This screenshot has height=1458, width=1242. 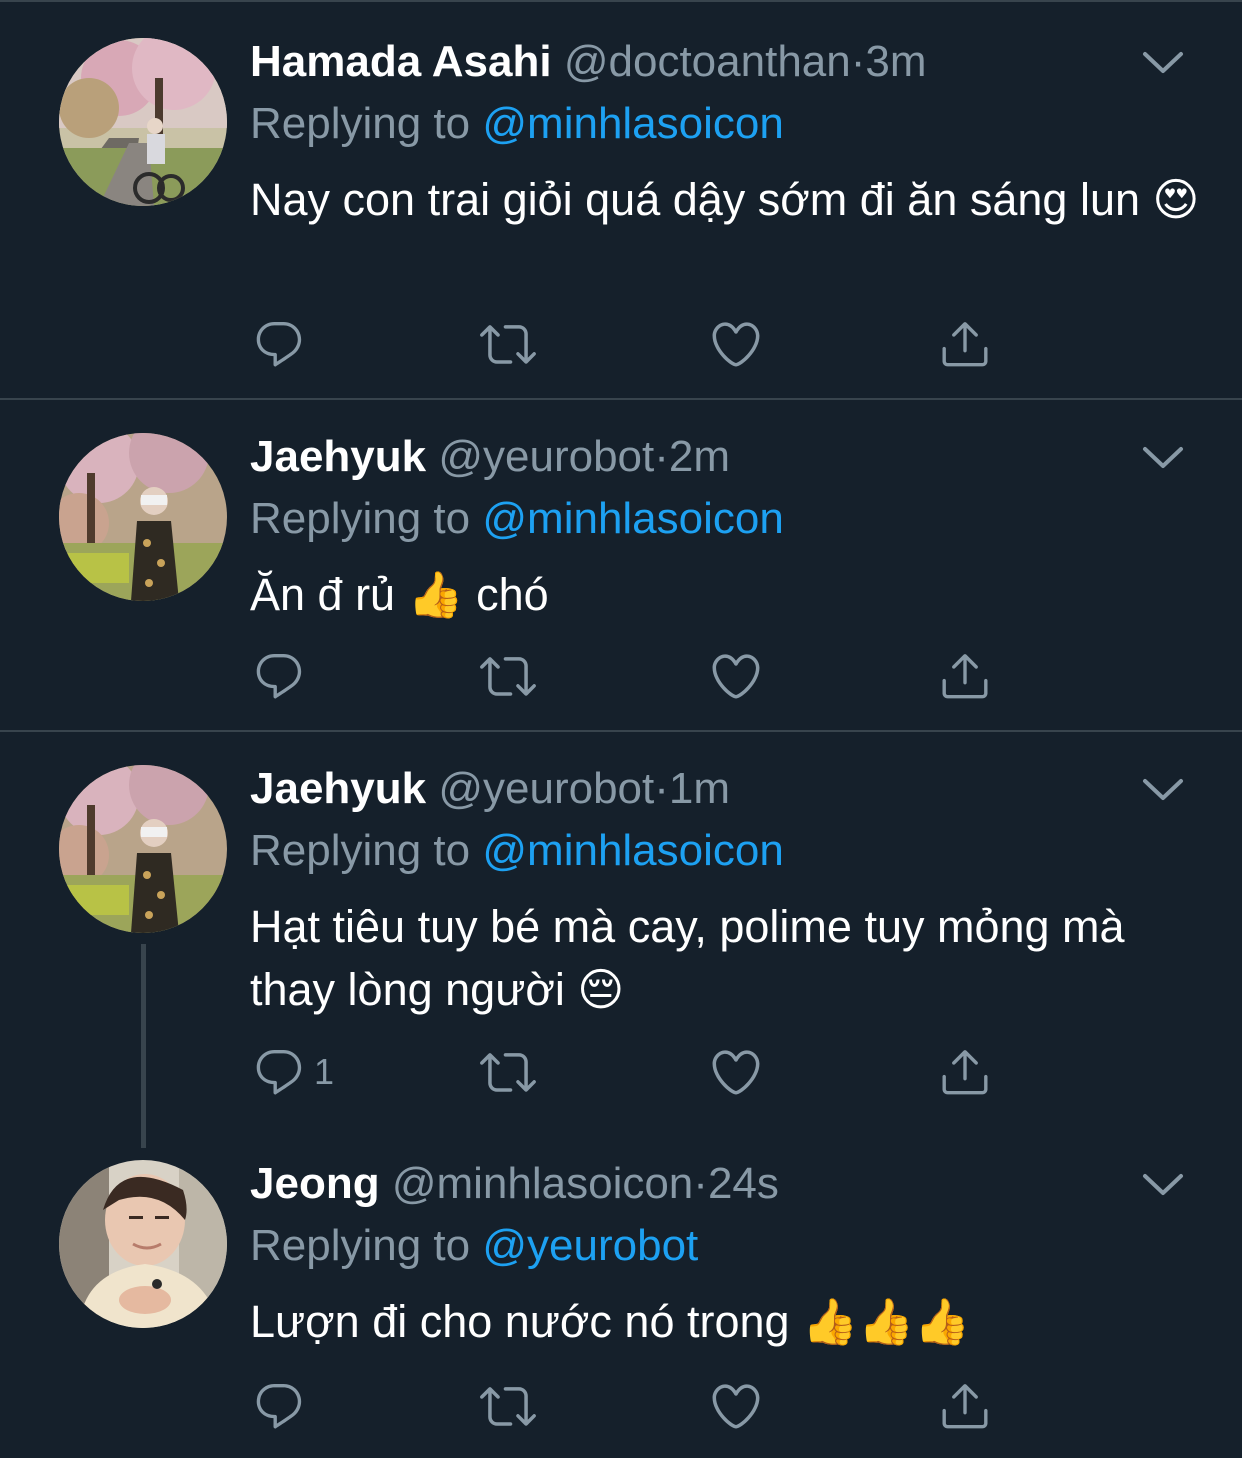 I want to click on tweet-header: Jeong @minhlasoicon·24s, so click(x=514, y=1184).